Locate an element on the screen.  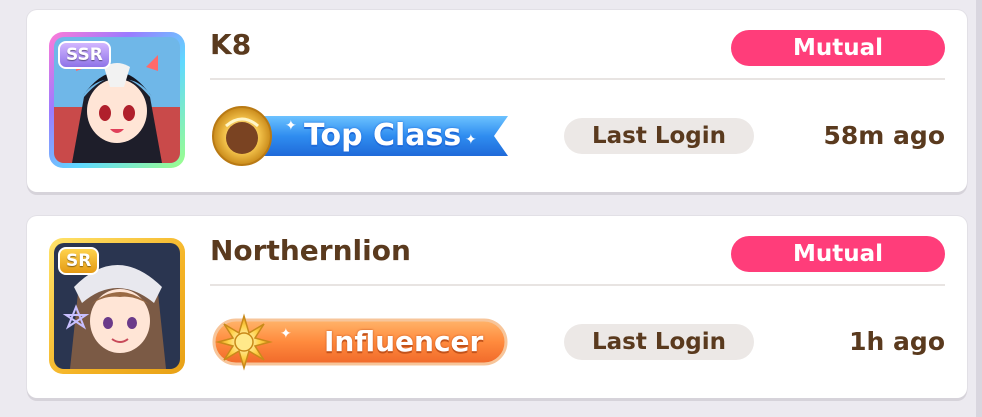
avatar: SR is located at coordinates (117, 306).